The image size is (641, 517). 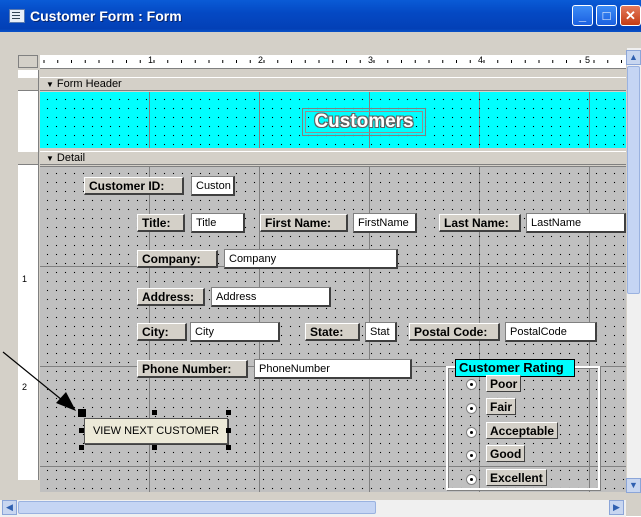 What do you see at coordinates (471, 432) in the screenshot?
I see `radio-acceptable` at bounding box center [471, 432].